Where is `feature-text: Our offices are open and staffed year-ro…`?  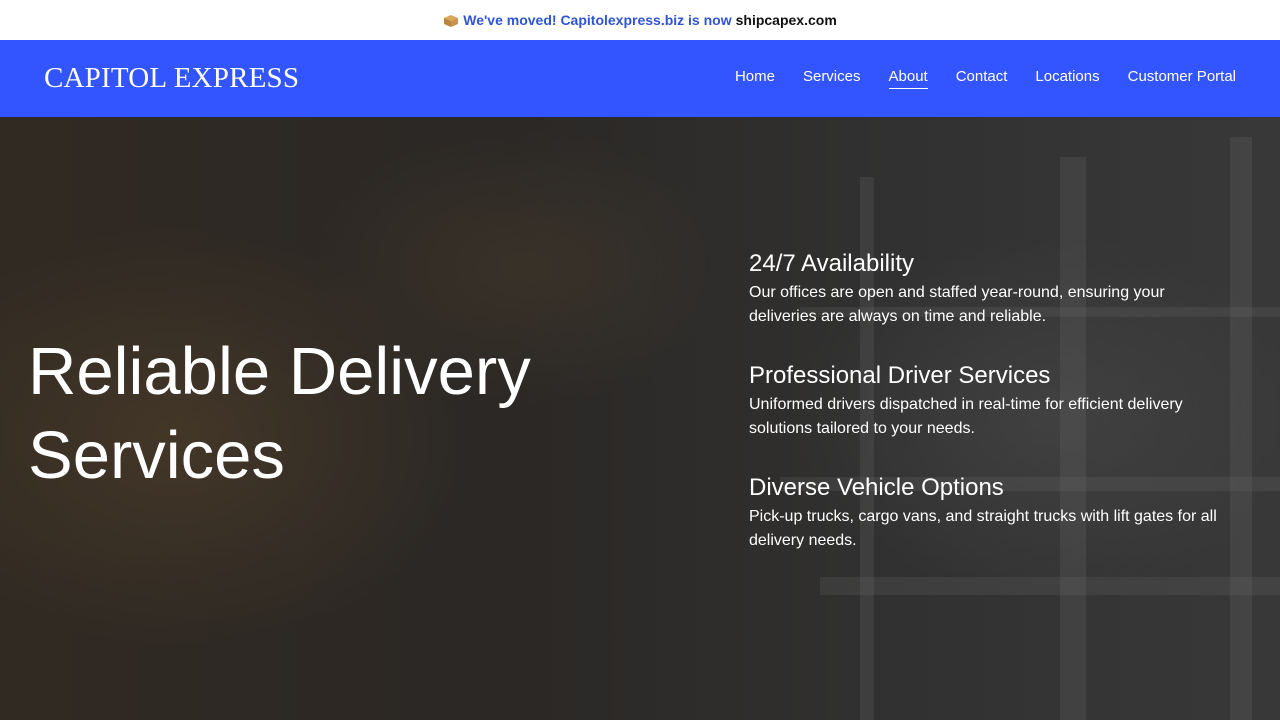
feature-text: Our offices are open and staffed year-ro… is located at coordinates (957, 304).